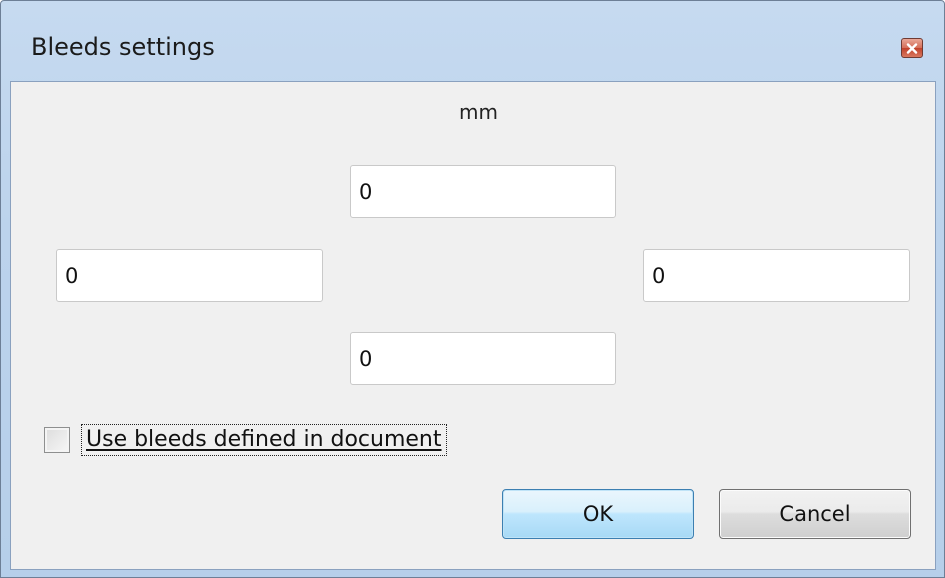  I want to click on top-bleed-input, so click(483, 191).